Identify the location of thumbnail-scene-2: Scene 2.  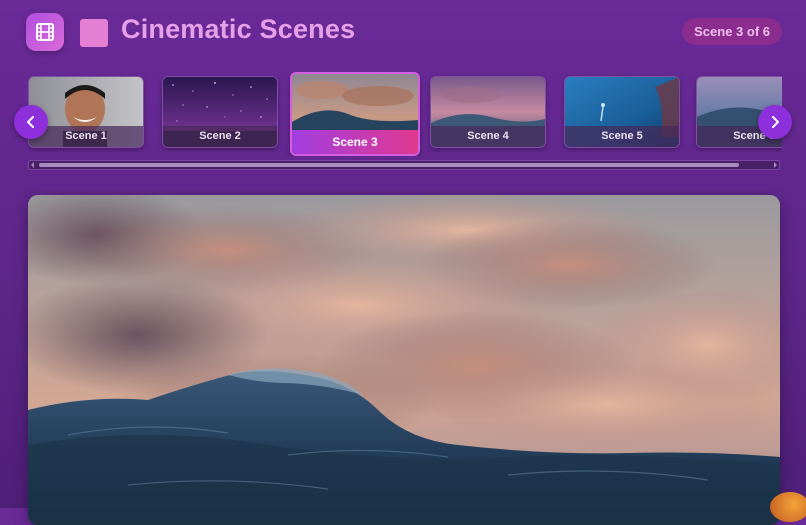
(220, 112).